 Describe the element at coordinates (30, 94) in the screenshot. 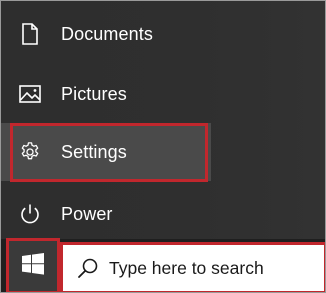

I see `pictures-icon` at that location.